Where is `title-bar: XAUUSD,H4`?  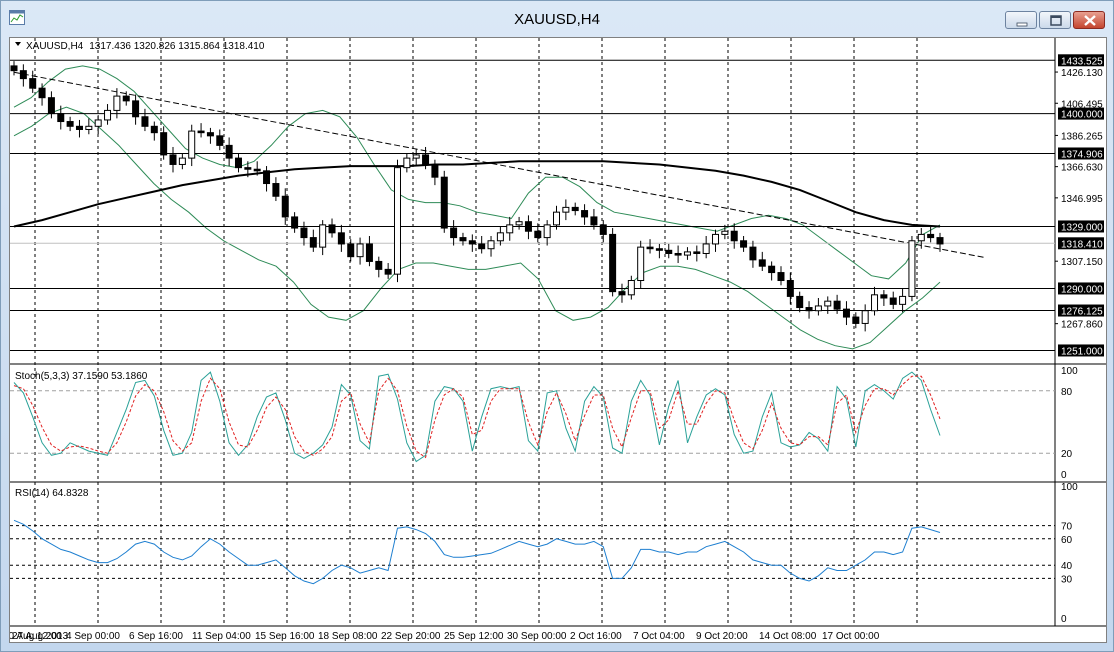 title-bar: XAUUSD,H4 is located at coordinates (557, 19).